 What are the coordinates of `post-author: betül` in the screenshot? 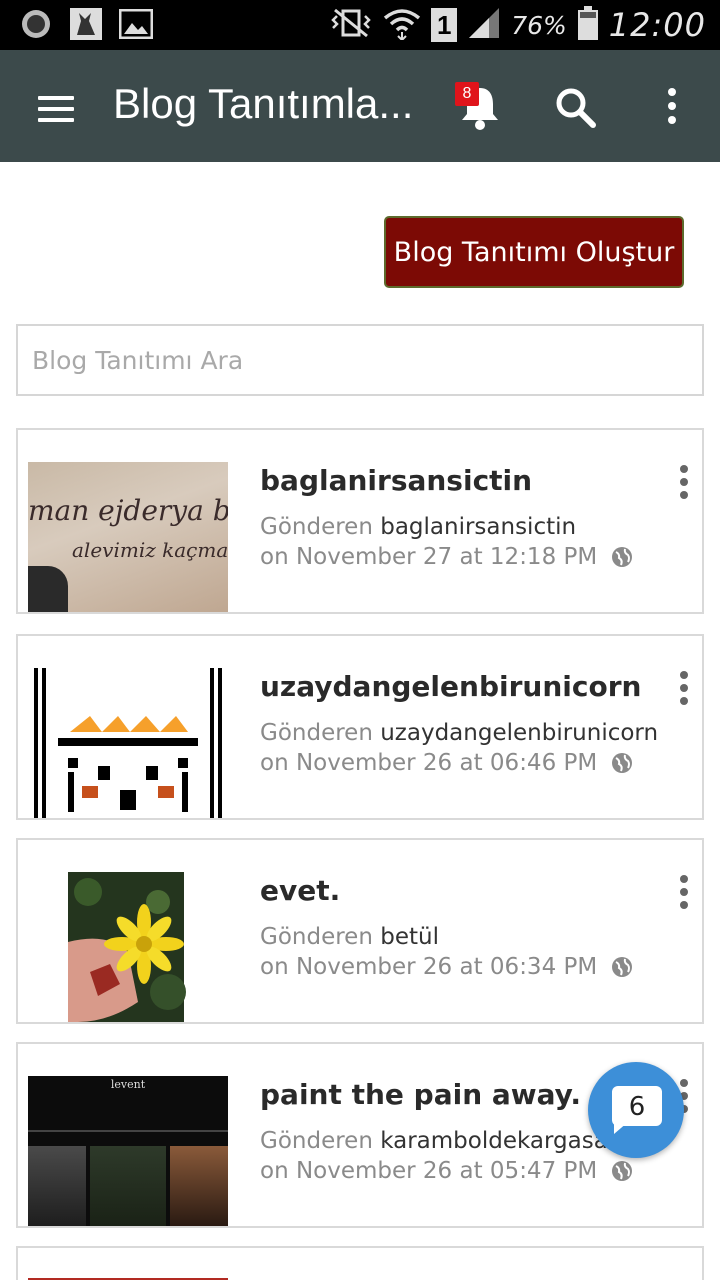 It's located at (409, 937).